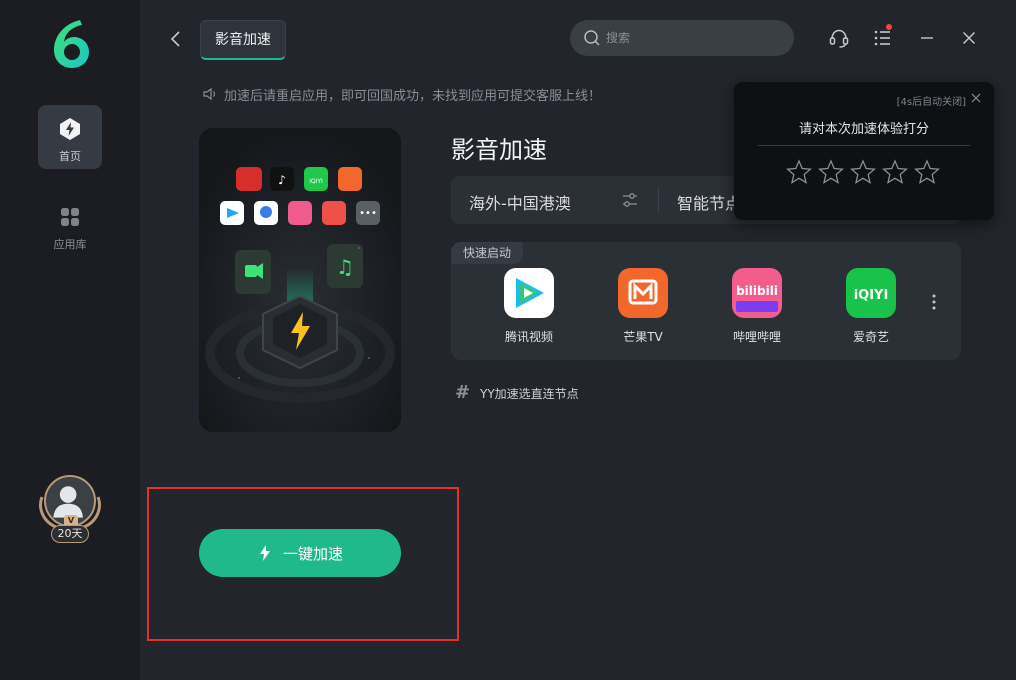 The height and width of the screenshot is (680, 1016). Describe the element at coordinates (487, 253) in the screenshot. I see `quick-launch-label: 快速启动` at that location.